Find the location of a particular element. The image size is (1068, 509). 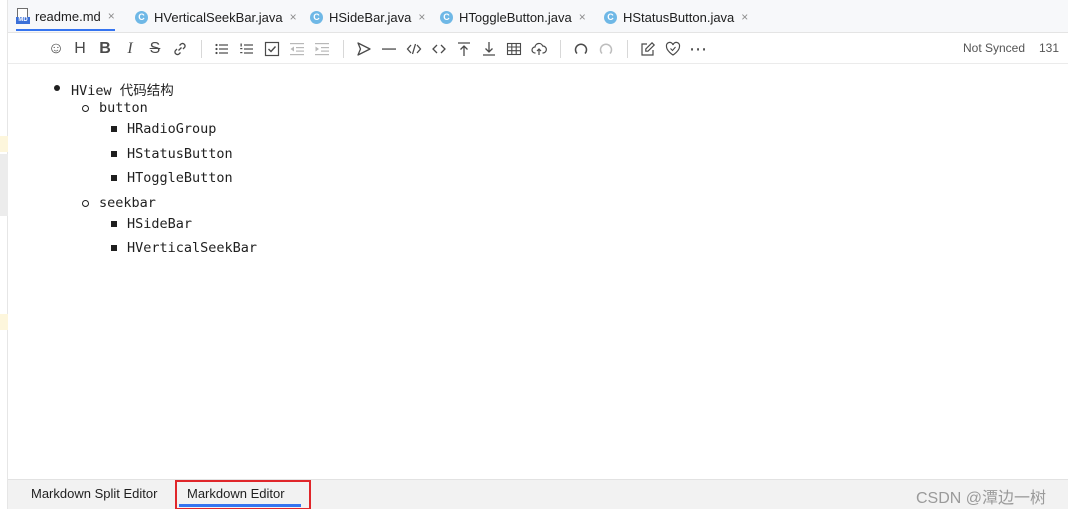

emoji-icon: ☺ is located at coordinates (56, 49).